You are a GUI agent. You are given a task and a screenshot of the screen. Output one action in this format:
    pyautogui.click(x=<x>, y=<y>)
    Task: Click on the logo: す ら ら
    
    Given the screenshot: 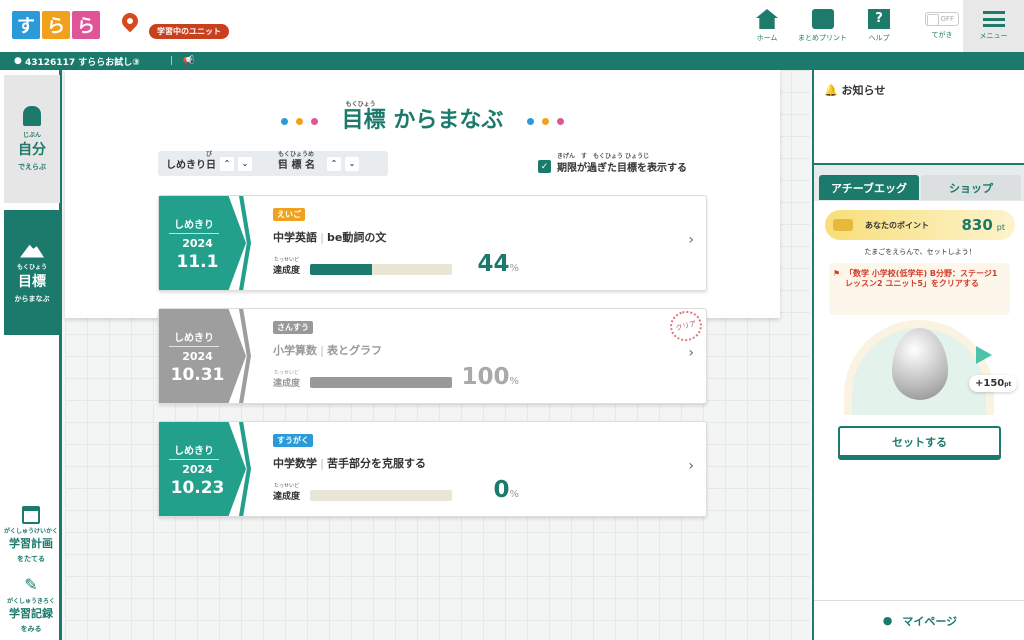 What is the action you would take?
    pyautogui.click(x=56, y=25)
    